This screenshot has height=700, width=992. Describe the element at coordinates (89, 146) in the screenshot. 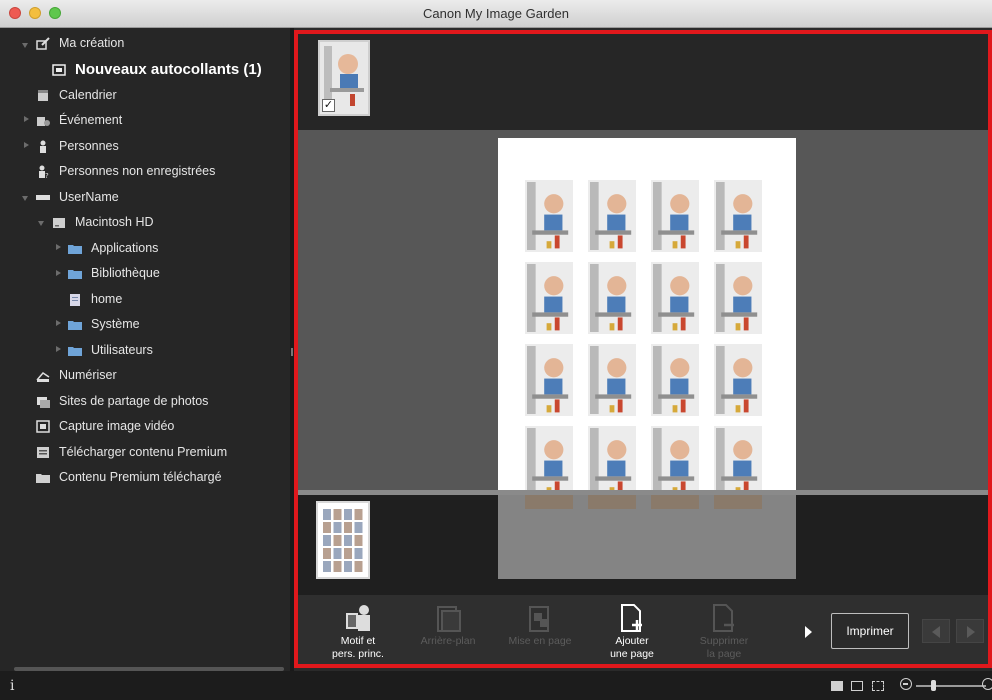

I see `sidebar-item-label: Personnes` at that location.